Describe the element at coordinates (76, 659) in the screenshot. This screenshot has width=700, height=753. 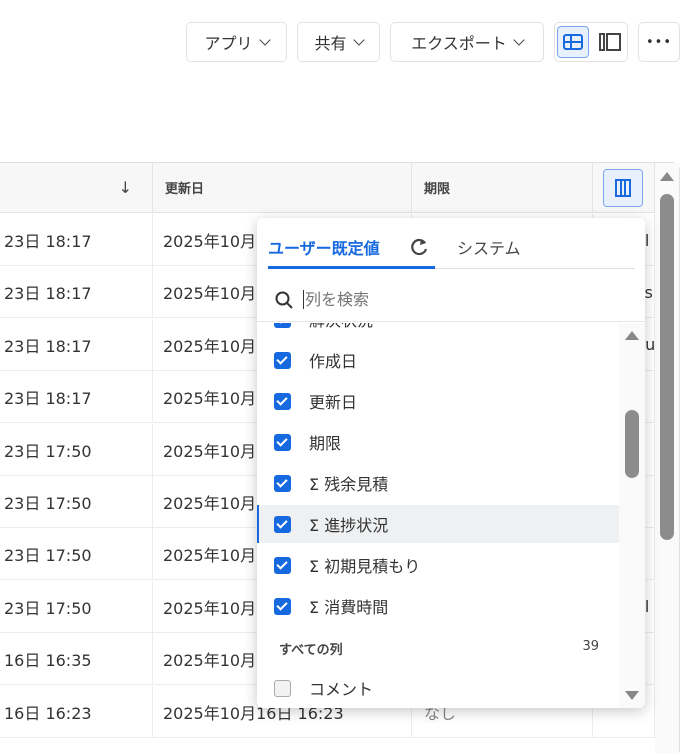
I see `table-cell: 16日 16:35` at that location.